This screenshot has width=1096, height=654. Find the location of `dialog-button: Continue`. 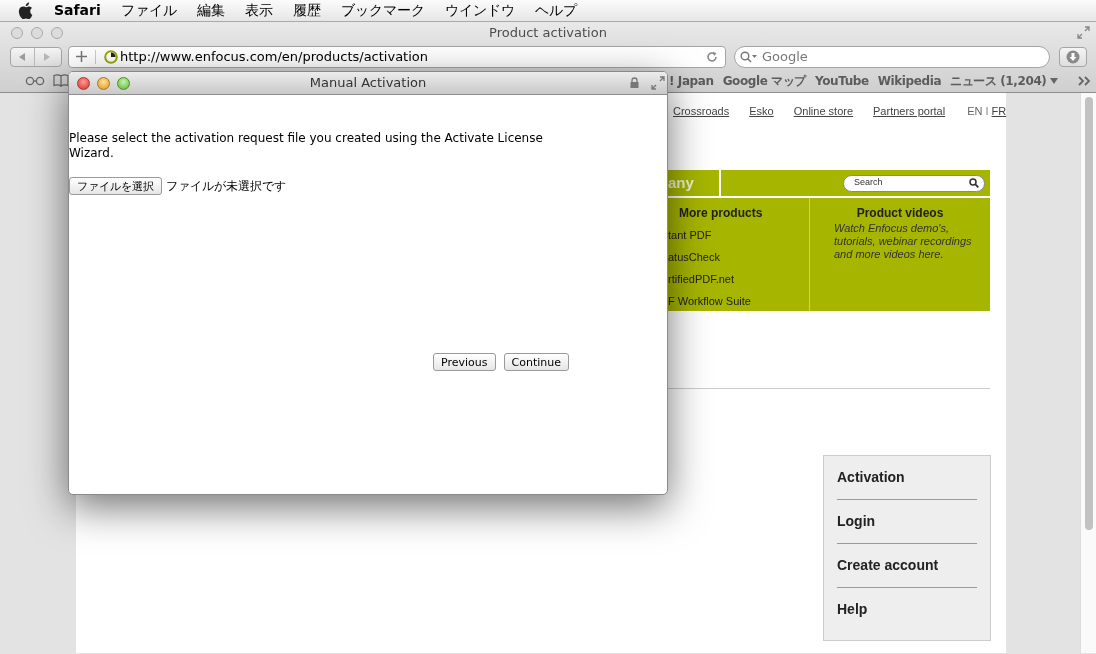

dialog-button: Continue is located at coordinates (536, 362).